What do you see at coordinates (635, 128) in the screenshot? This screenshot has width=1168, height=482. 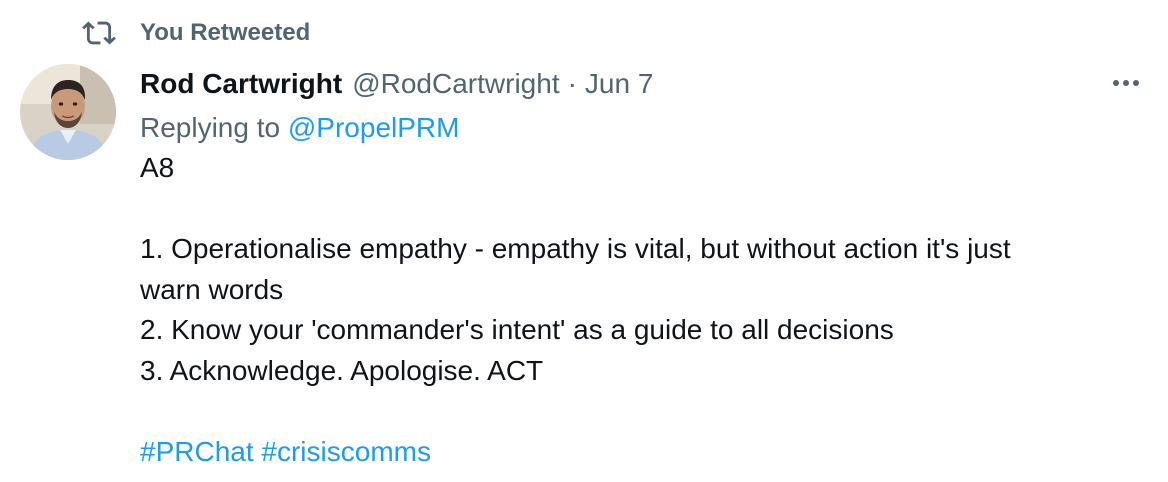 I see `replying-to: Replying to @PropelPRM` at bounding box center [635, 128].